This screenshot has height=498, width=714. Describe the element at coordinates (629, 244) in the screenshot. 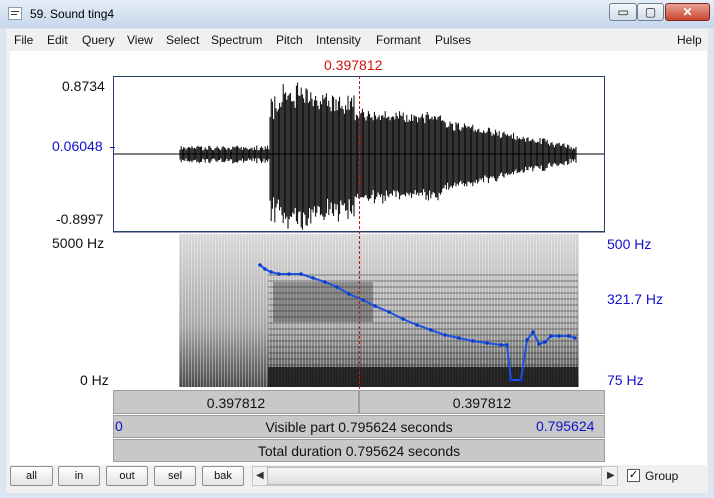

I see `pitch-top-label: 500 Hz` at that location.